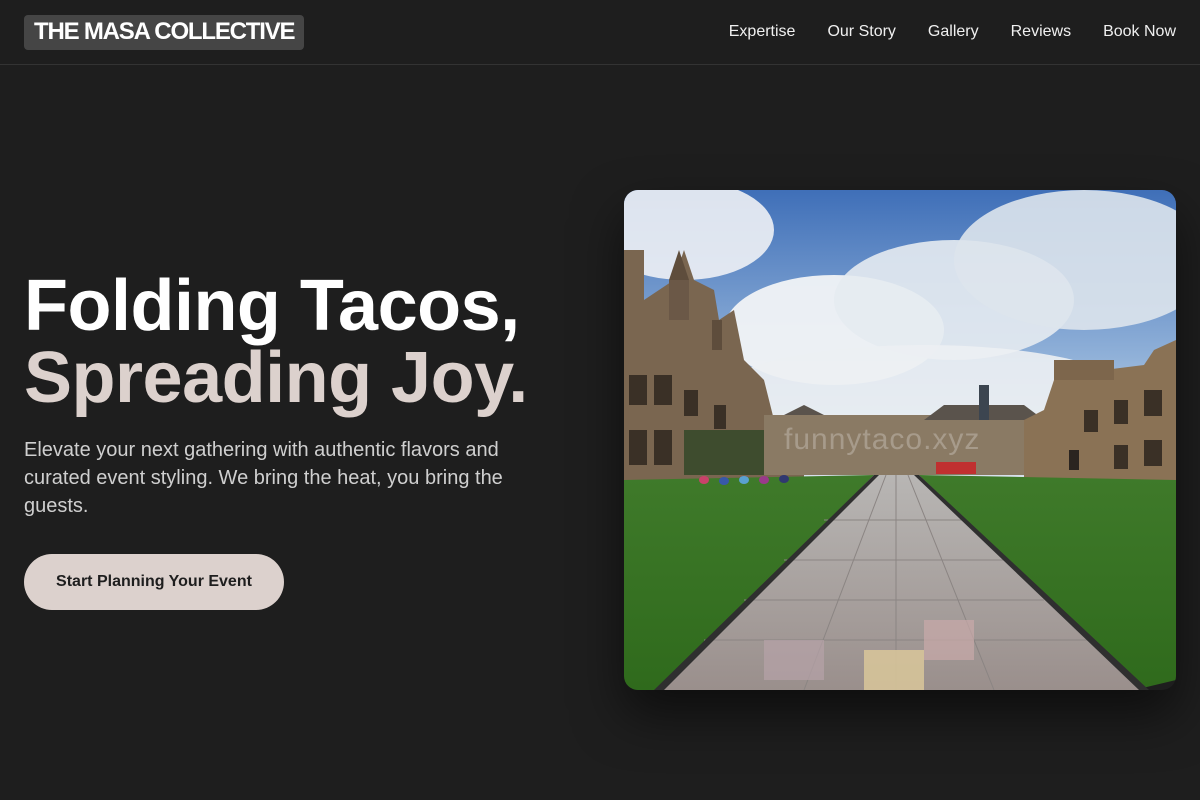  What do you see at coordinates (1041, 32) in the screenshot?
I see `nav-link-reviews: Reviews` at bounding box center [1041, 32].